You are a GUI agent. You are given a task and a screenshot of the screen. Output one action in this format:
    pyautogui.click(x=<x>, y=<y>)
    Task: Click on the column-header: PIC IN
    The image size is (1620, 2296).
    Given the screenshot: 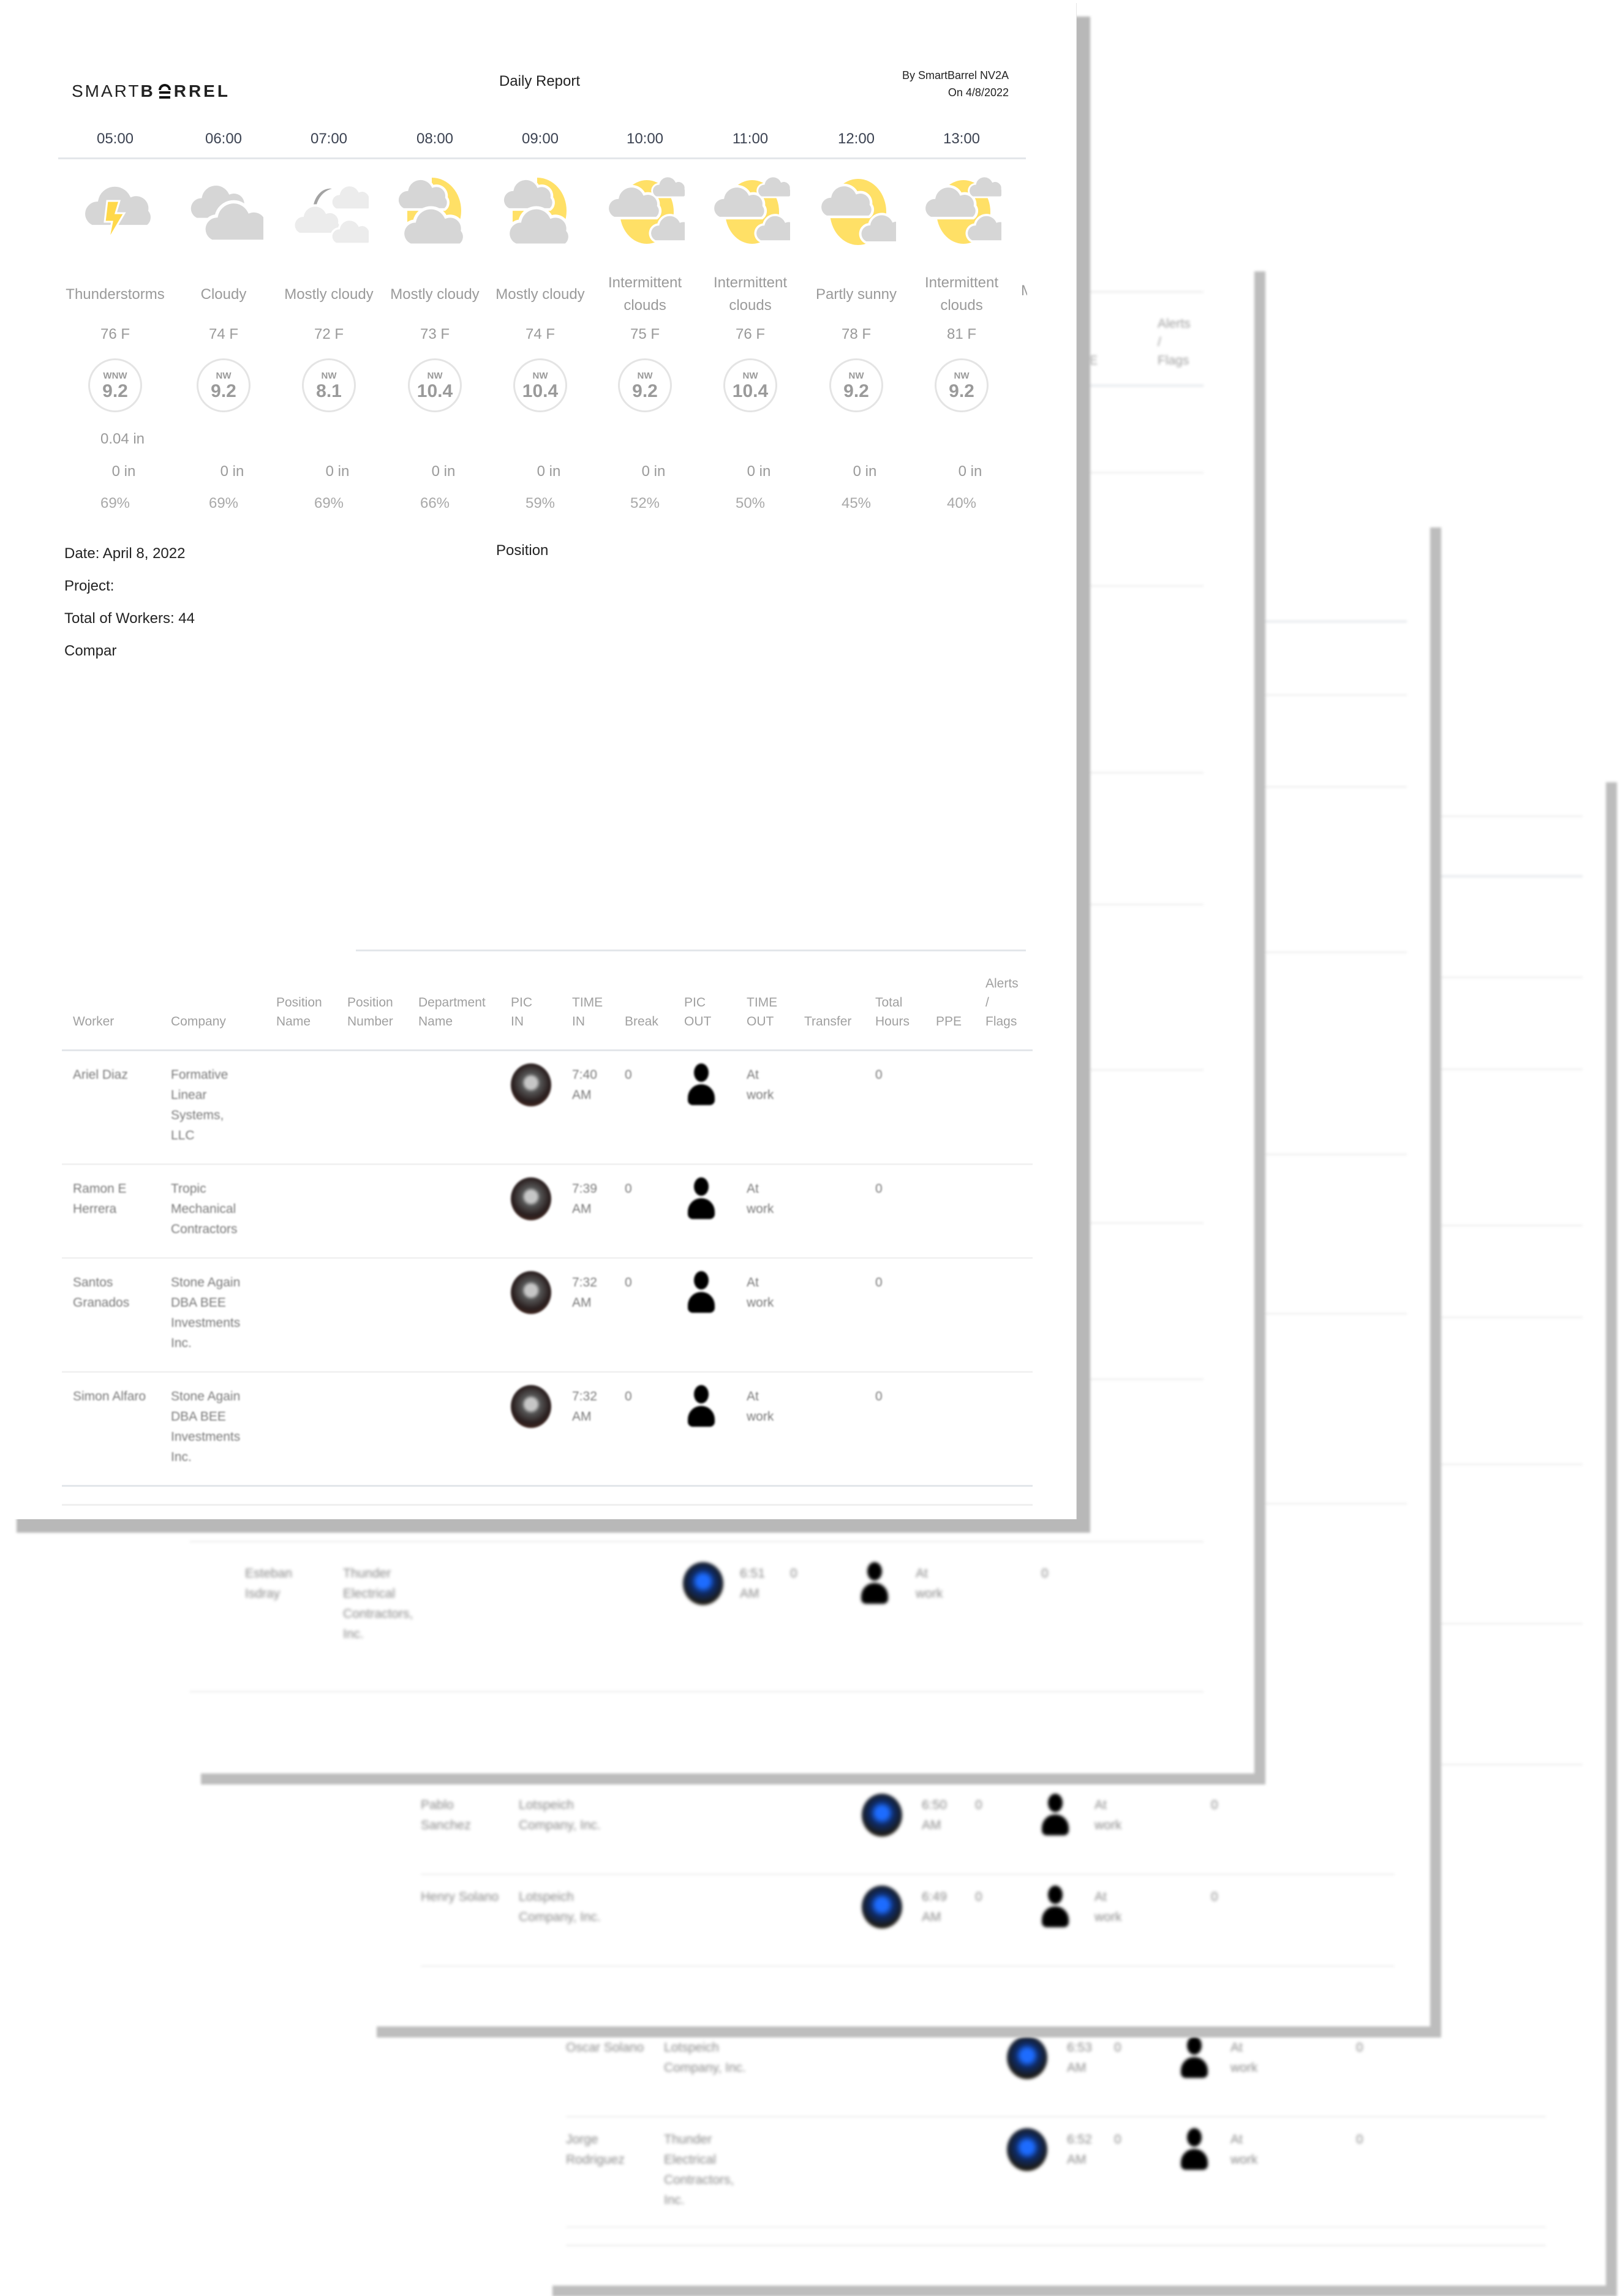 What is the action you would take?
    pyautogui.click(x=521, y=1002)
    